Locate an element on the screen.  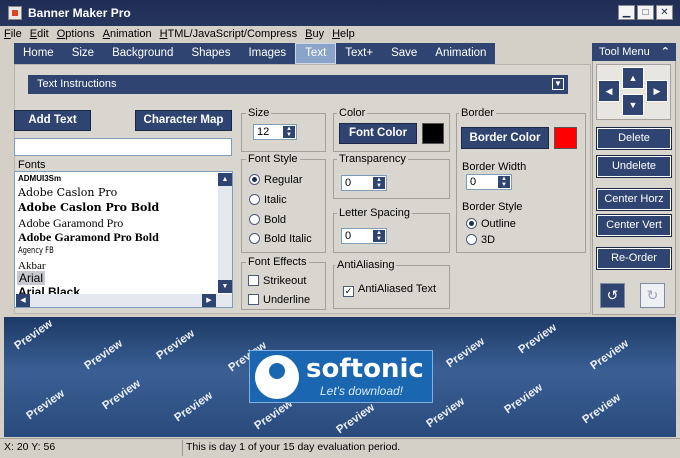
tool-menu-title: Tool Menu is located at coordinates (624, 52).